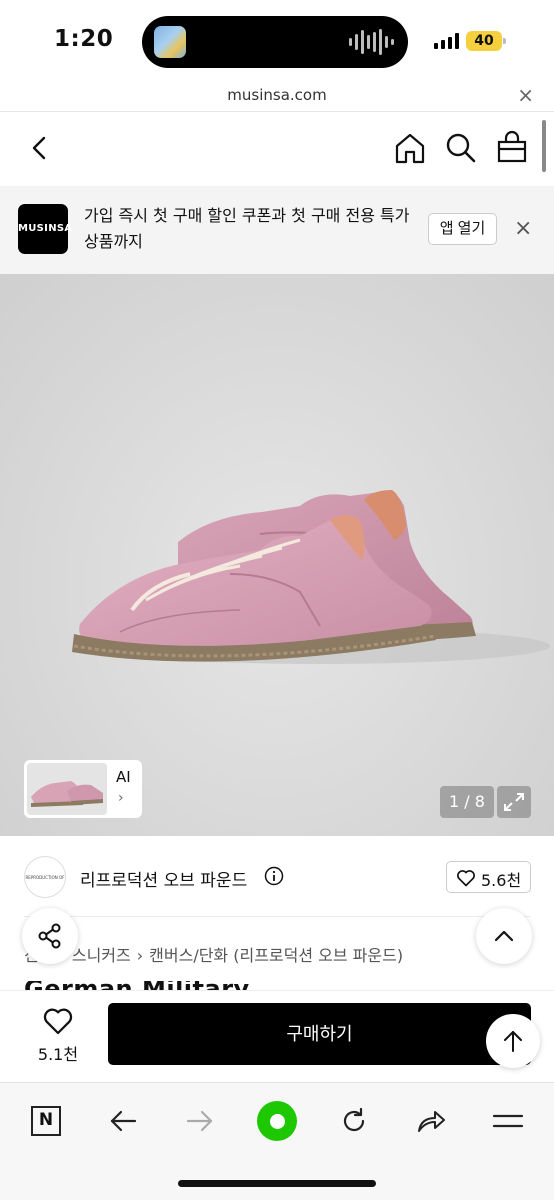 The image size is (554, 1200). Describe the element at coordinates (277, 916) in the screenshot. I see `divider` at that location.